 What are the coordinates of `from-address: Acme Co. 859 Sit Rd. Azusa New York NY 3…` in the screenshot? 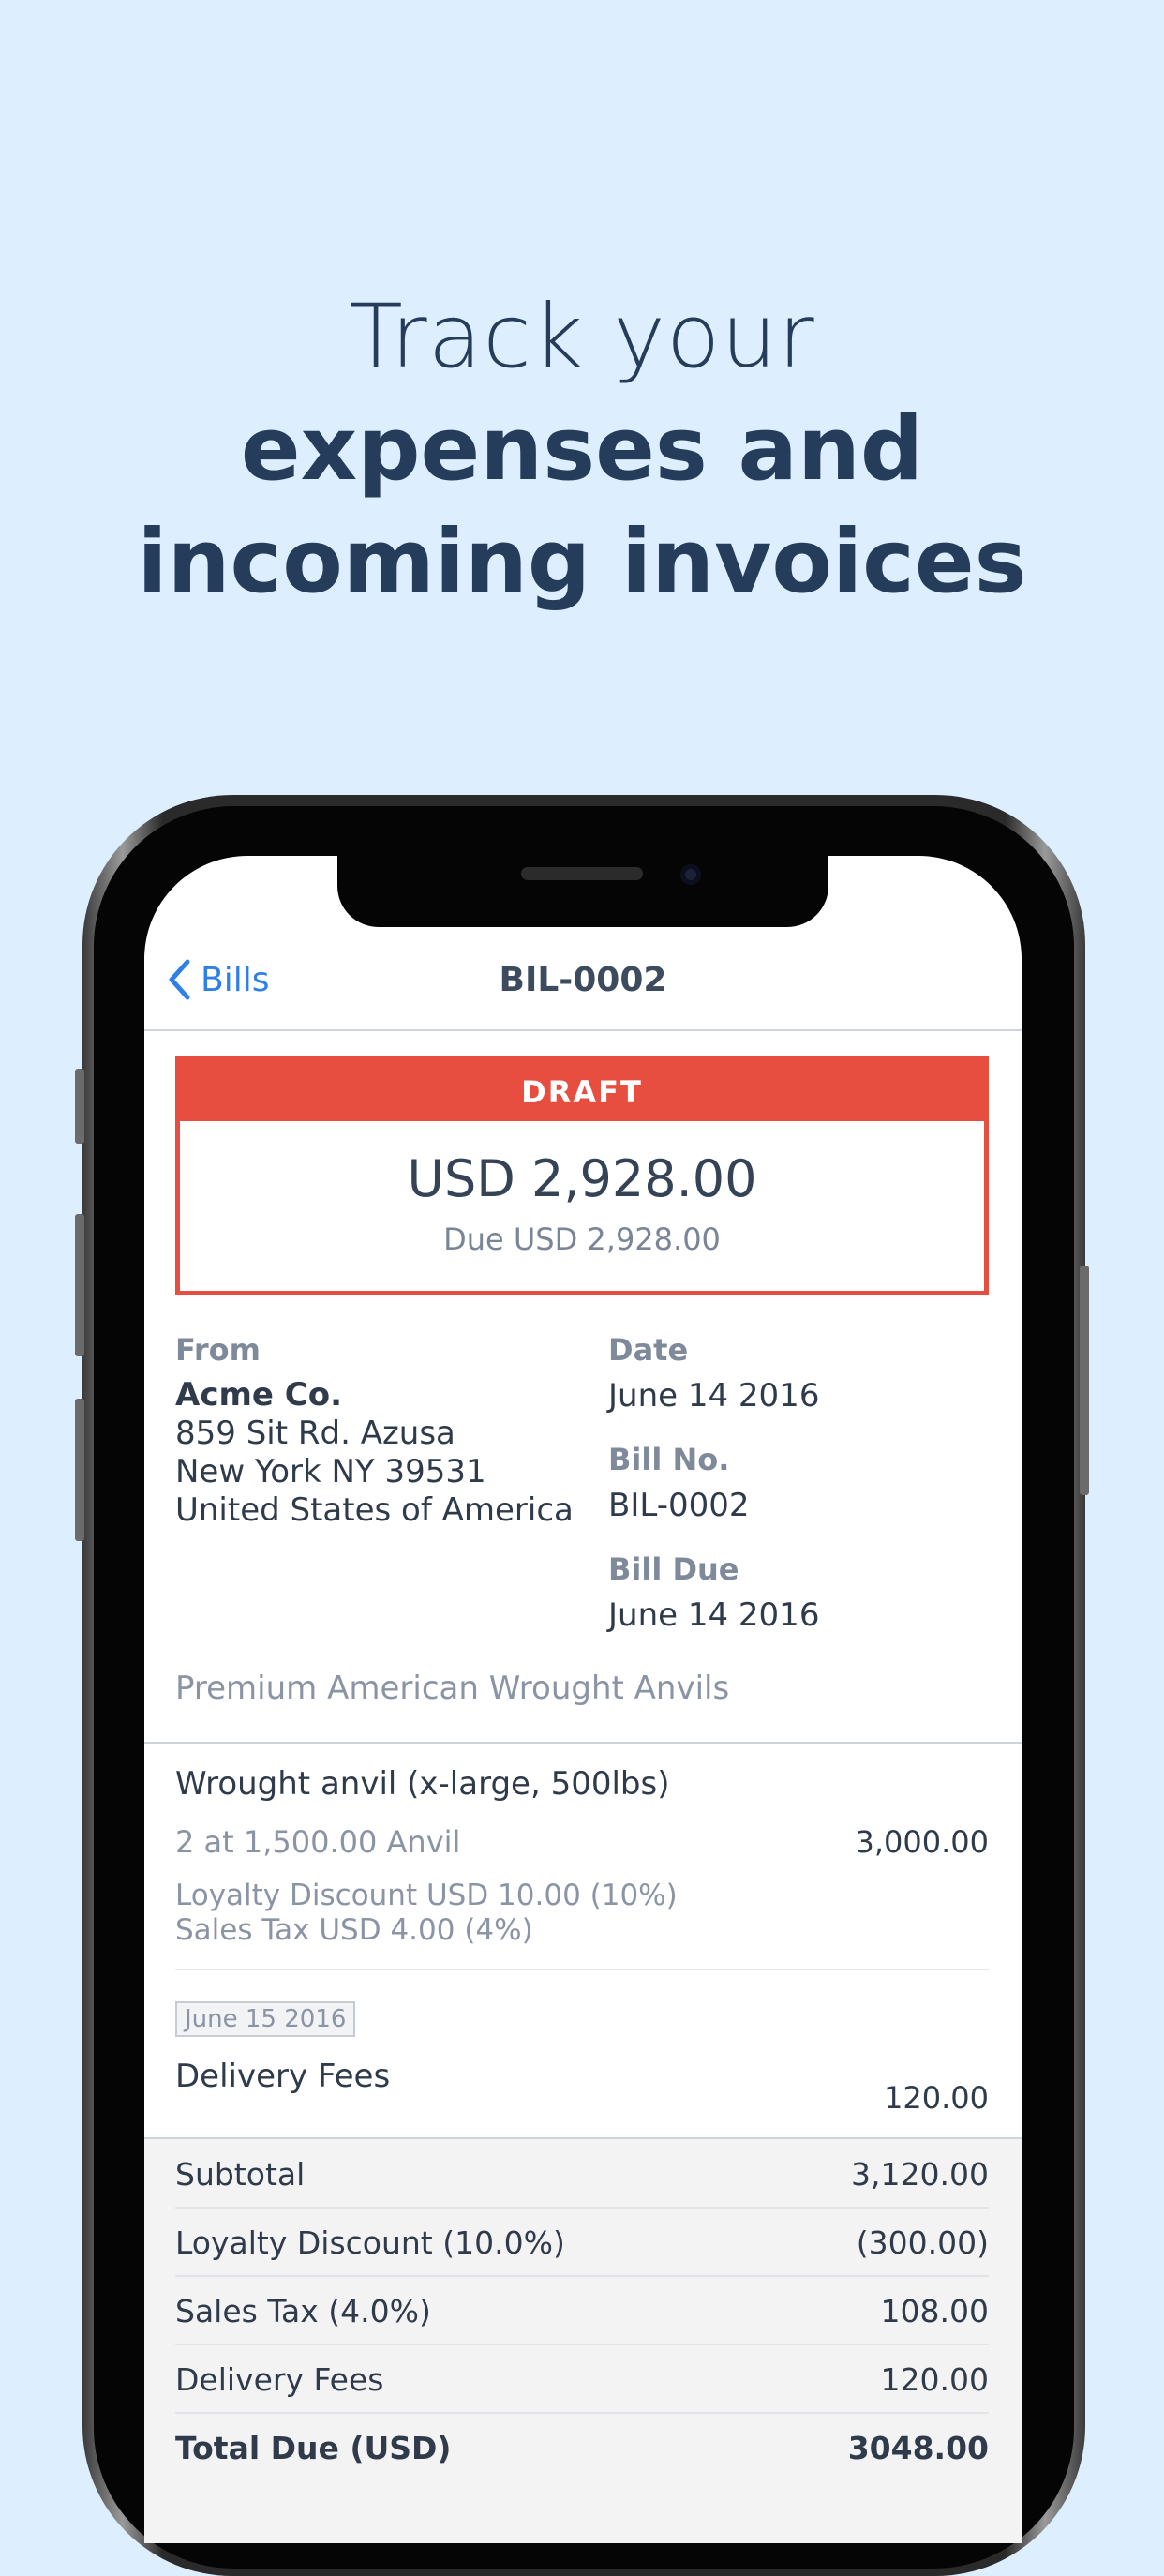 It's located at (374, 1453).